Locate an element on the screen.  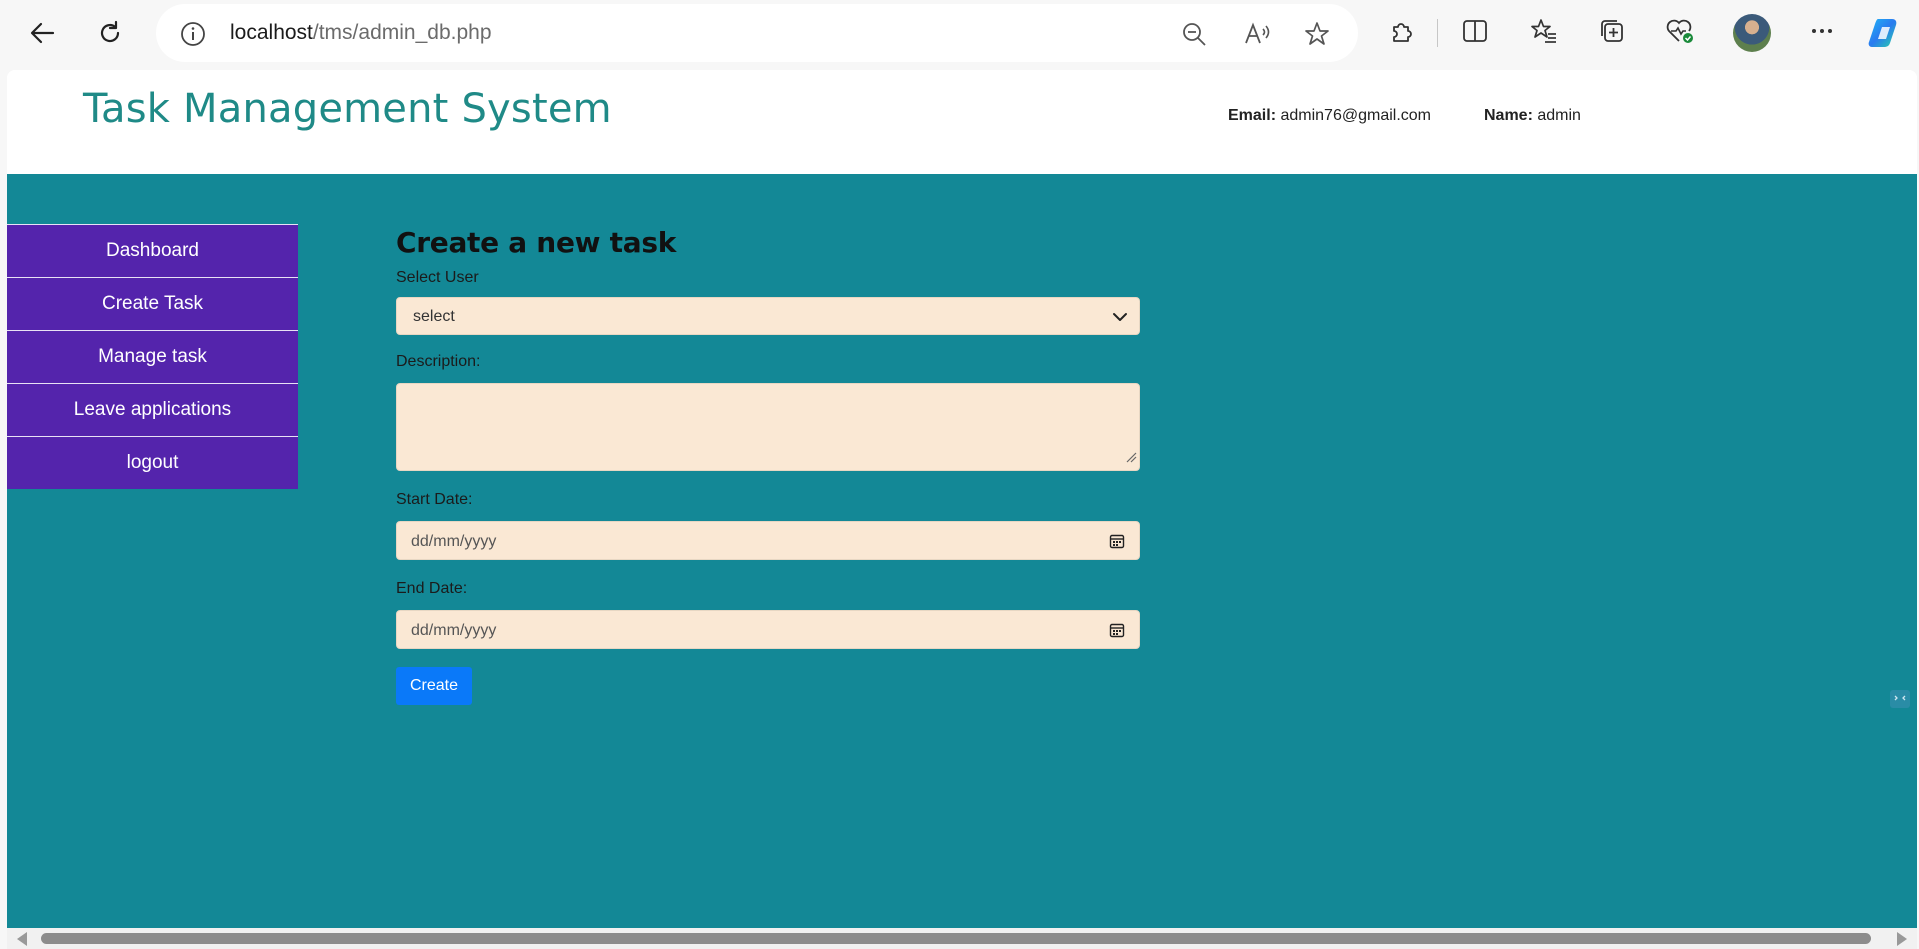
scroll-left-arrow-icon is located at coordinates (22, 939).